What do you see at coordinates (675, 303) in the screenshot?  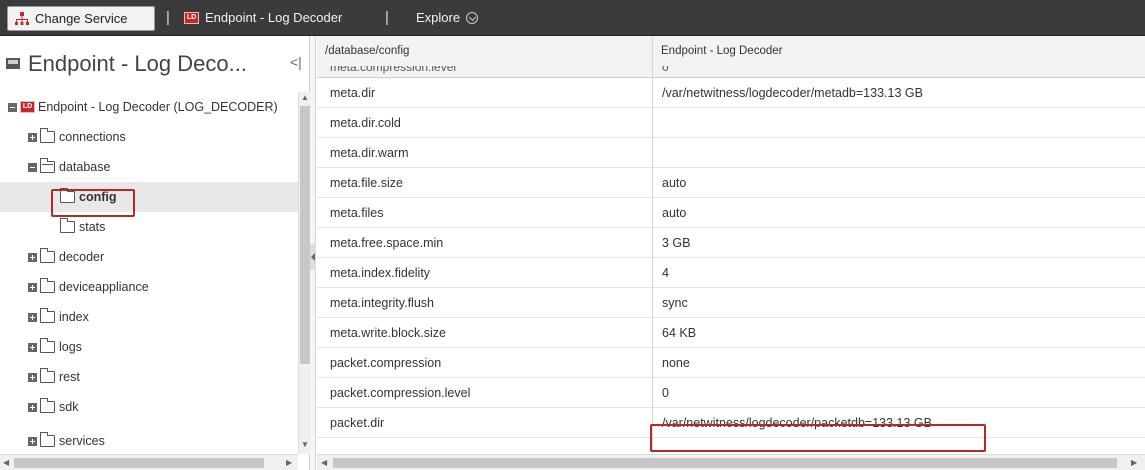 I see `row-value: sync` at bounding box center [675, 303].